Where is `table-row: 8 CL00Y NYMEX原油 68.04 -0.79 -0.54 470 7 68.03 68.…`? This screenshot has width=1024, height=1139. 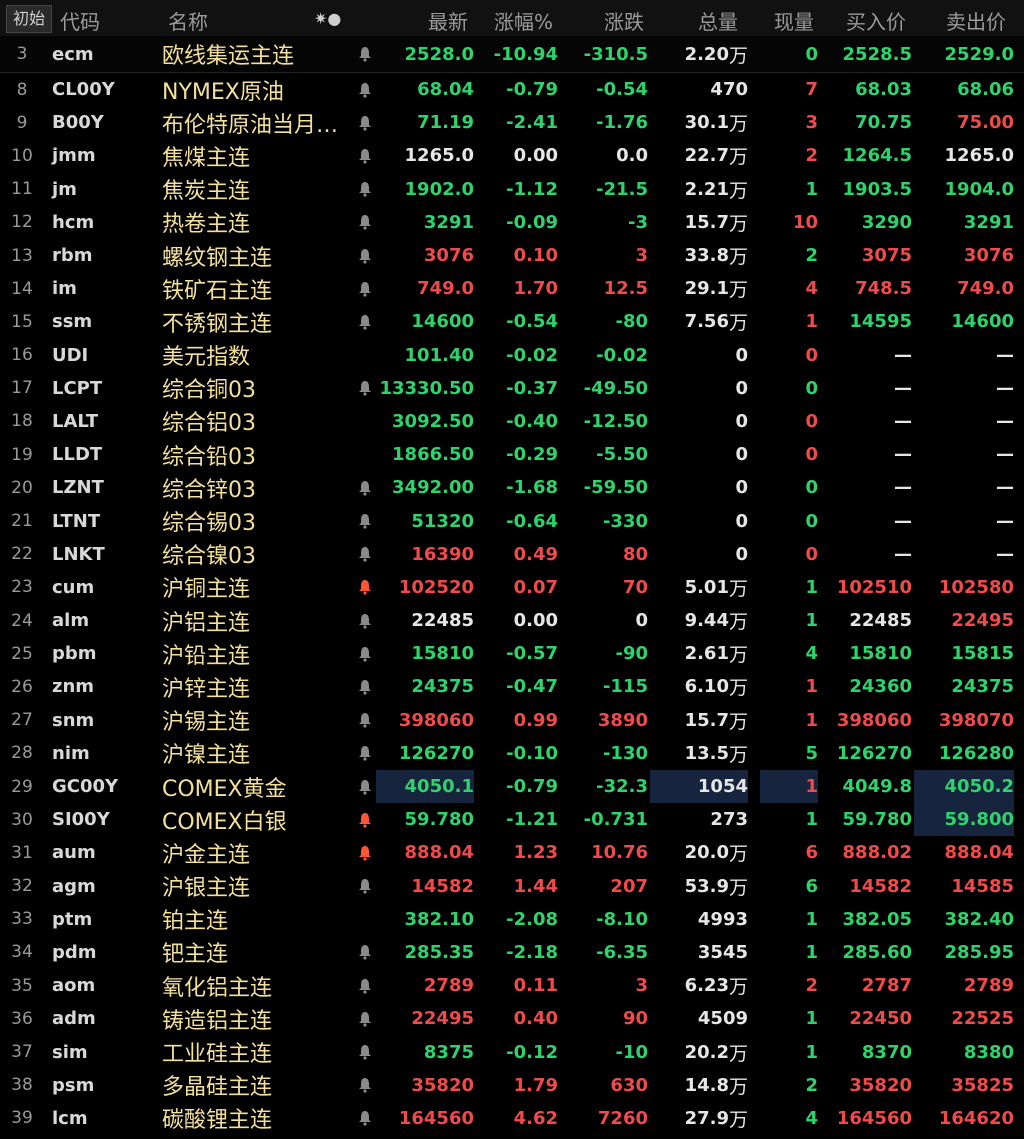 table-row: 8 CL00Y NYMEX原油 68.04 -0.79 -0.54 470 7 68.03 68.… is located at coordinates (512, 89).